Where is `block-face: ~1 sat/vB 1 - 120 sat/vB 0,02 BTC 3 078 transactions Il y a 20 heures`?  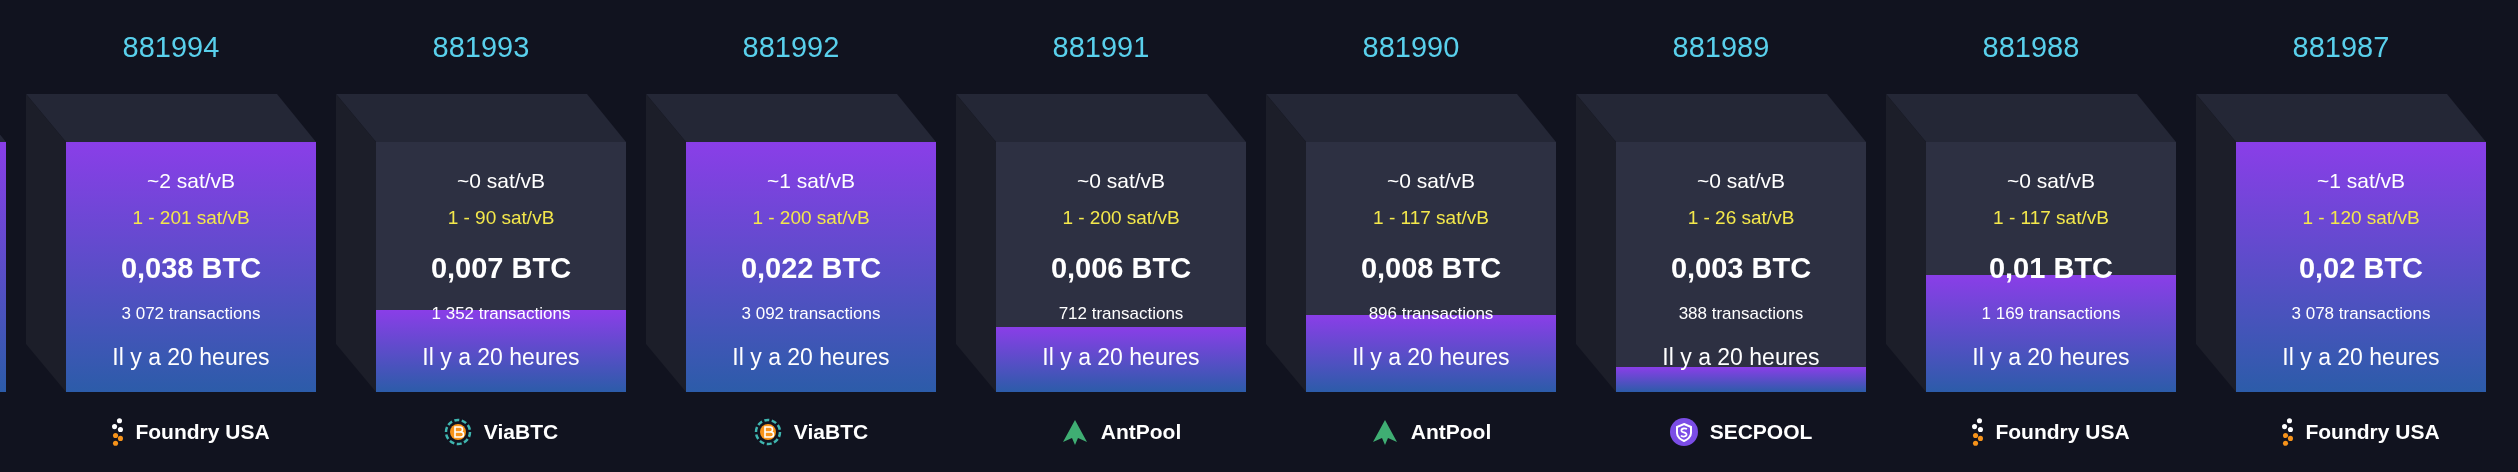
block-face: ~1 sat/vB 1 - 120 sat/vB 0,02 BTC 3 078 transactions Il y a 20 heures is located at coordinates (2361, 267).